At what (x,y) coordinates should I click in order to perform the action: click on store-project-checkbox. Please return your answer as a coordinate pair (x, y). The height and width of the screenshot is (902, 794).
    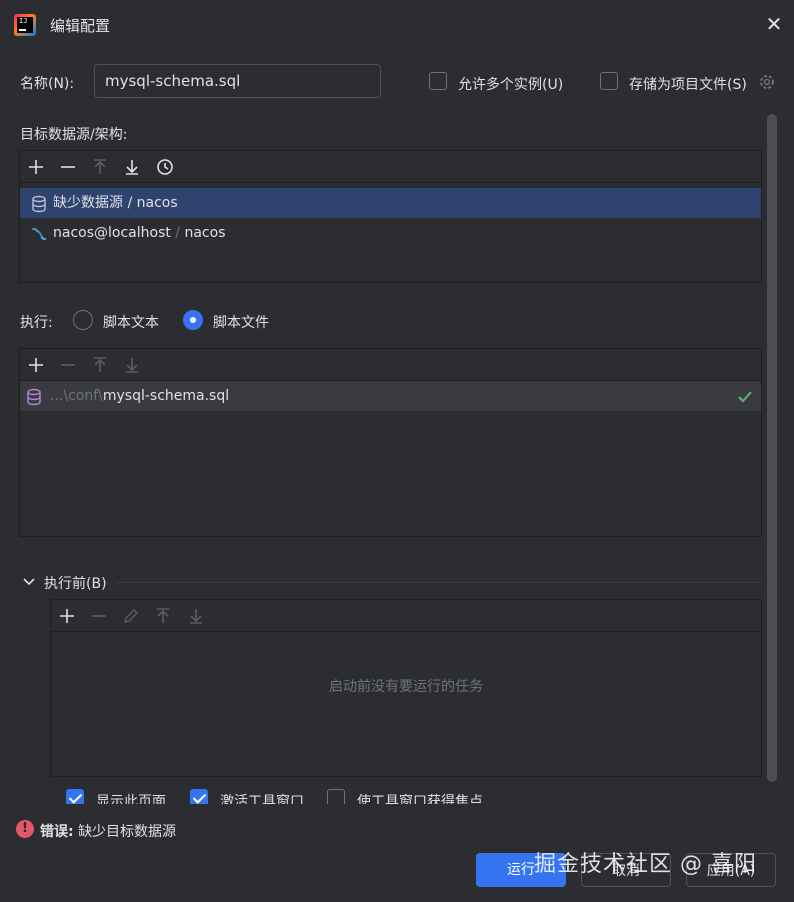
    Looking at the image, I should click on (609, 81).